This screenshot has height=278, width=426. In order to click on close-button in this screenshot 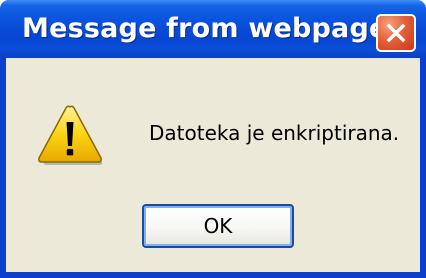, I will do `click(396, 33)`.